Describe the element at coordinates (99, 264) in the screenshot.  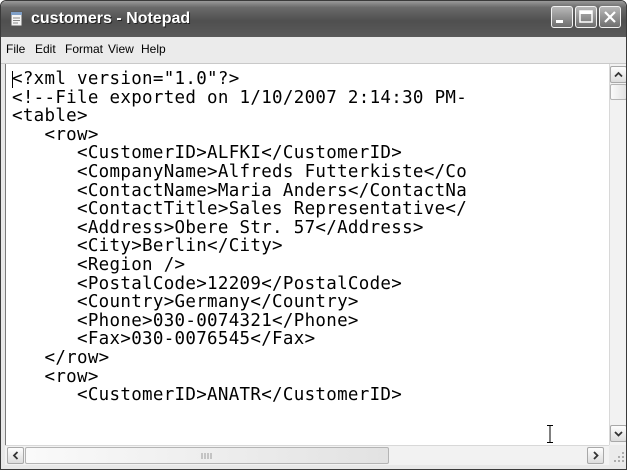
I see `editor-line: <Region />` at that location.